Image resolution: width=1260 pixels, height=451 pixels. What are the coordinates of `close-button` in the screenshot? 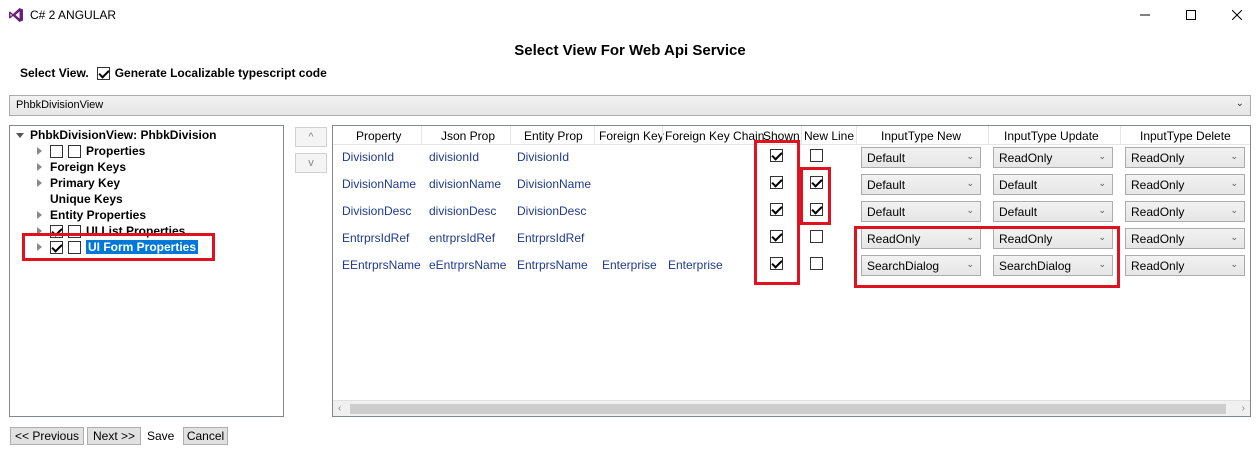 It's located at (1237, 15).